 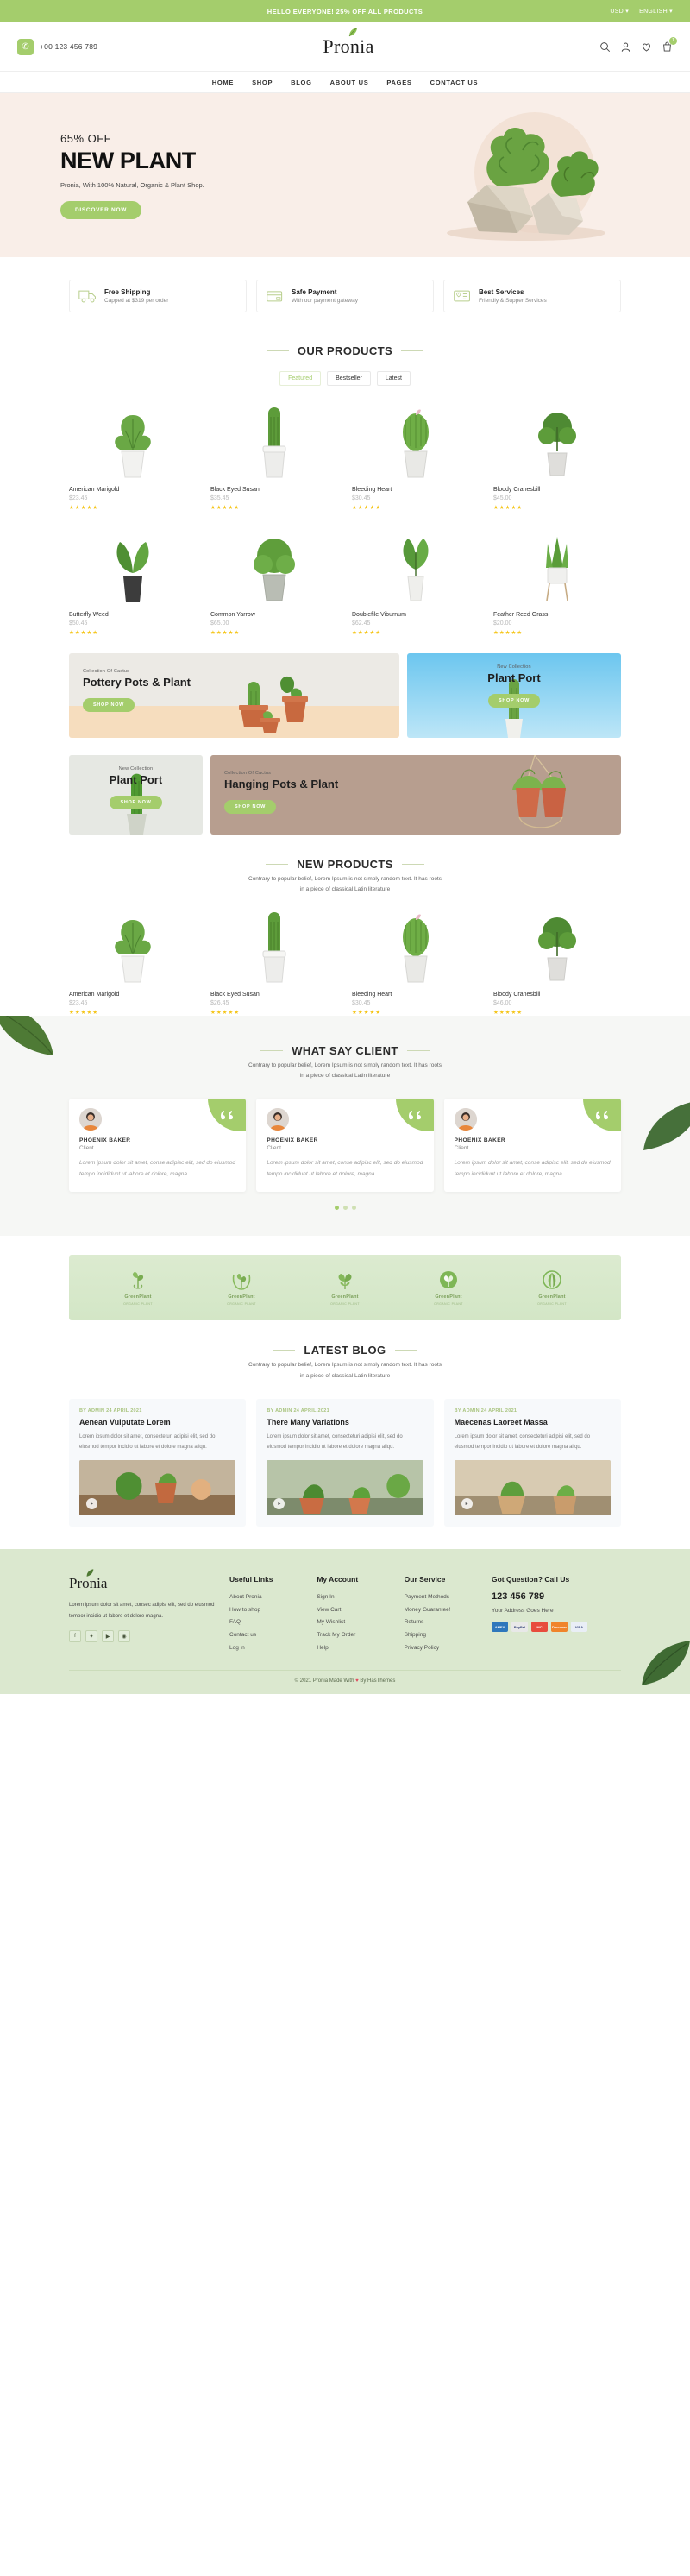 What do you see at coordinates (398, 82) in the screenshot?
I see `nav-item-pages: PAGES` at bounding box center [398, 82].